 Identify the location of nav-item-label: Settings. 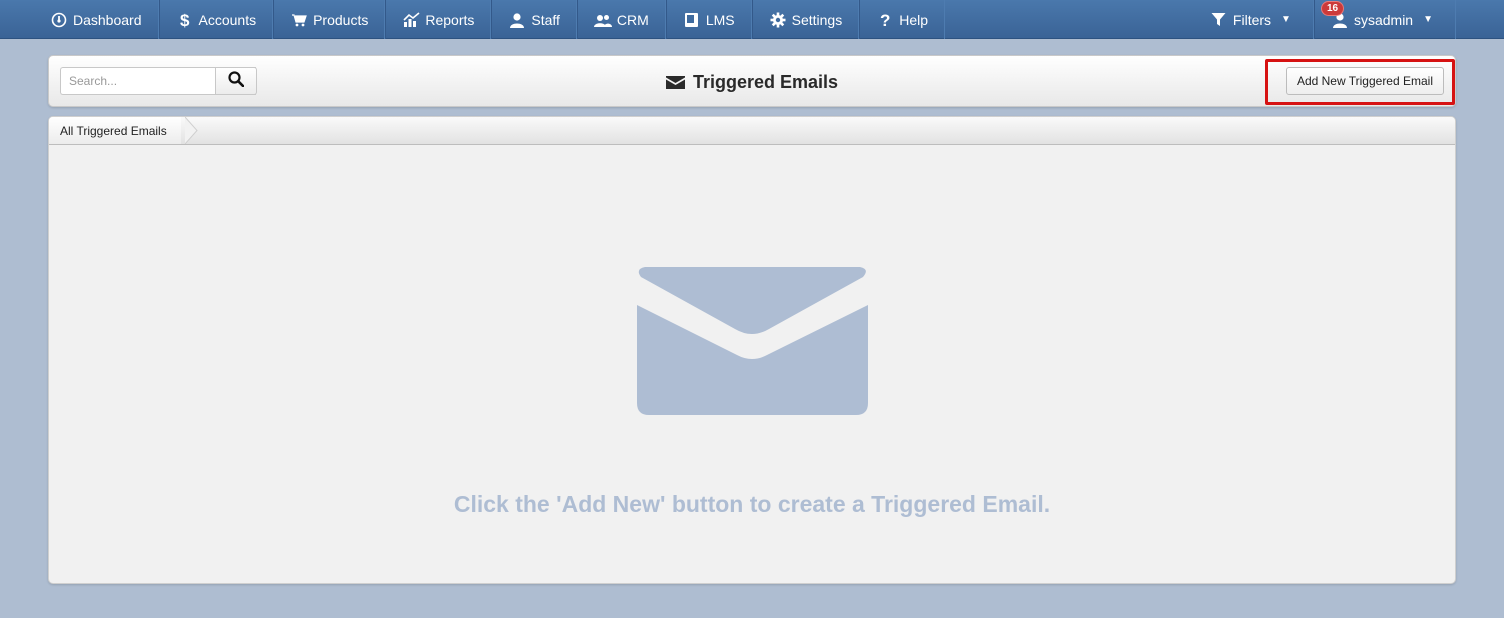
(817, 19).